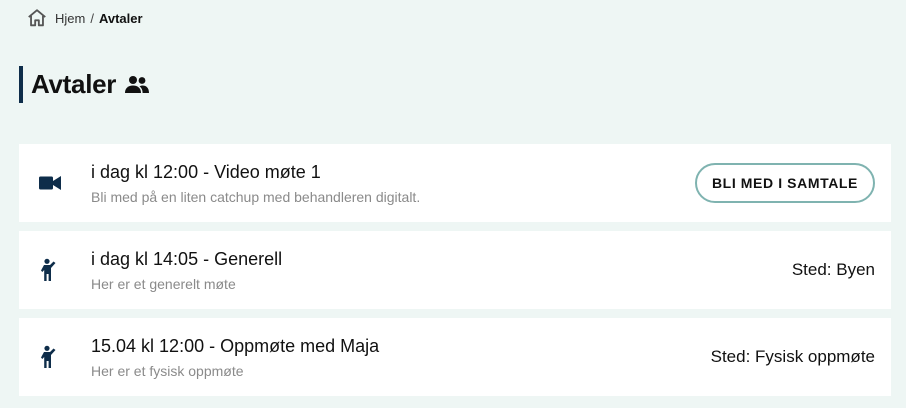 The height and width of the screenshot is (408, 906). Describe the element at coordinates (187, 259) in the screenshot. I see `appointment-title: i dag kl 14:05 - Generell` at that location.